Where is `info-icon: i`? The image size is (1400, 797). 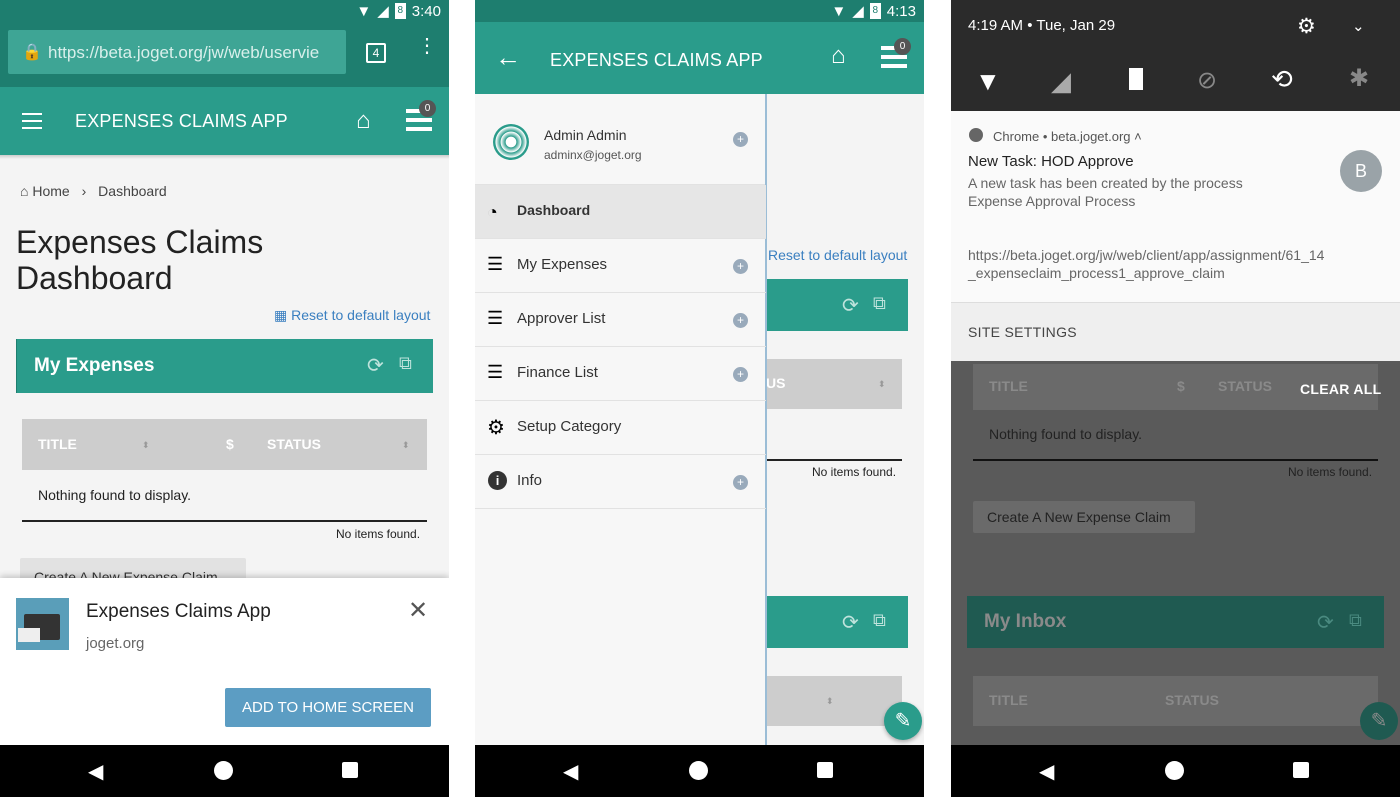 info-icon: i is located at coordinates (497, 480).